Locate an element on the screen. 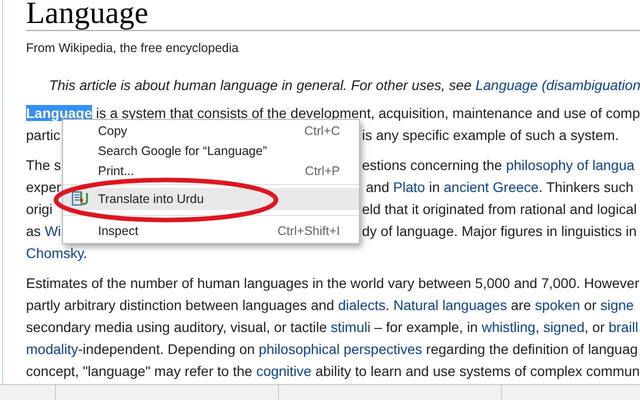 This screenshot has height=400, width=640. menu-item: Search Google for “Language” is located at coordinates (211, 151).